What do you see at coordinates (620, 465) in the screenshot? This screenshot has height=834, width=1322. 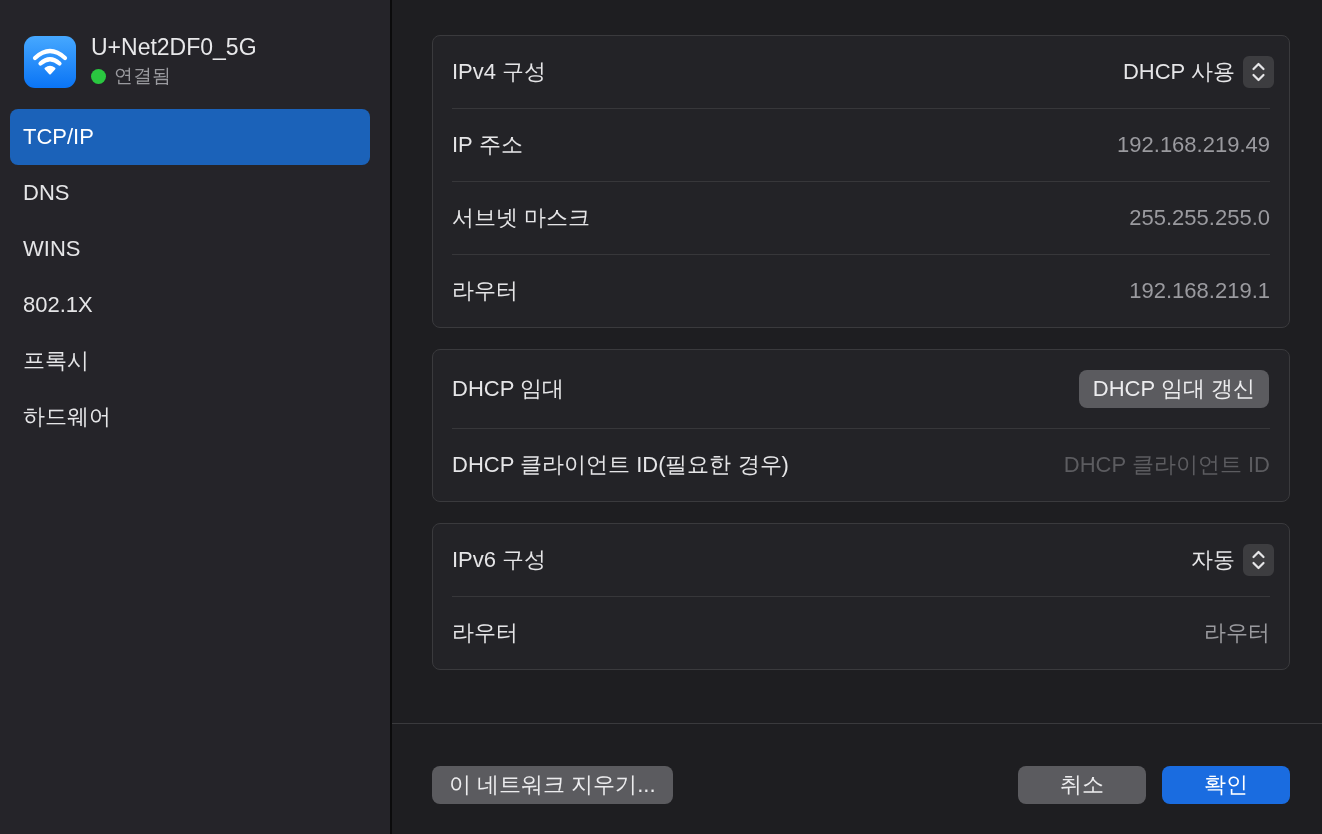 I see `row-label: DHCP 클라이언트 ID(필요한 경우)` at bounding box center [620, 465].